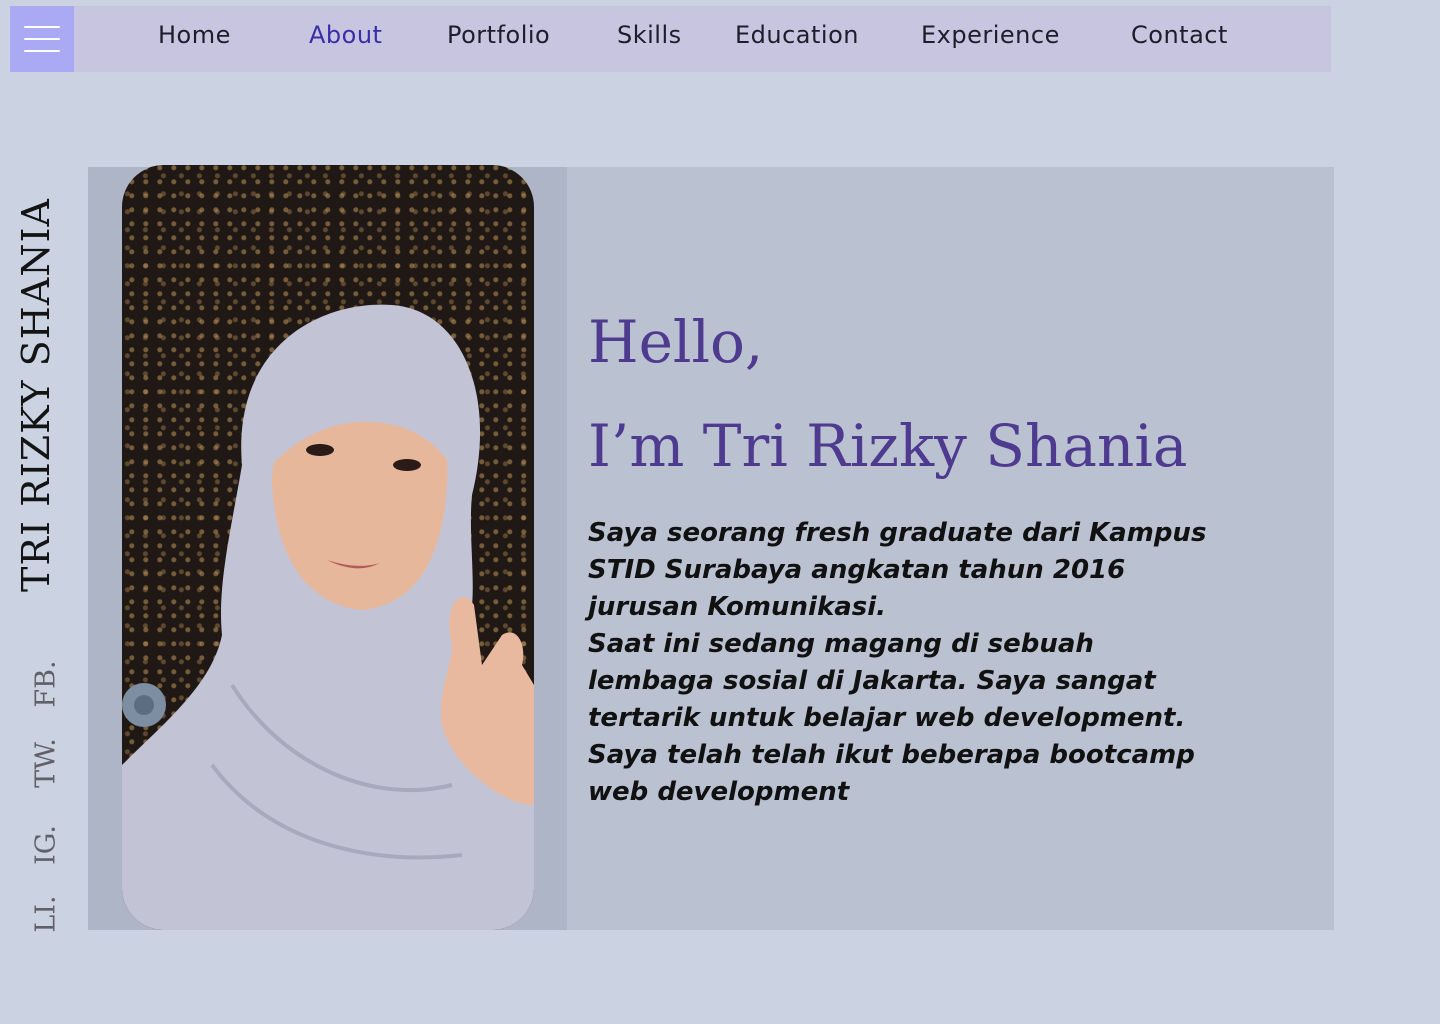 The width and height of the screenshot is (1440, 1024). What do you see at coordinates (46, 683) in the screenshot?
I see `social-link-facebook: FB.` at bounding box center [46, 683].